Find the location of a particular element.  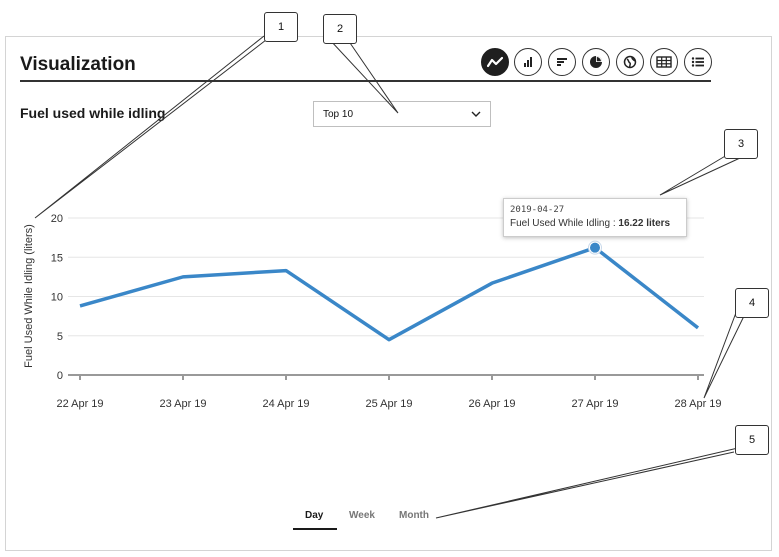

x-tick-label: 27 Apr 19 is located at coordinates (594, 404).